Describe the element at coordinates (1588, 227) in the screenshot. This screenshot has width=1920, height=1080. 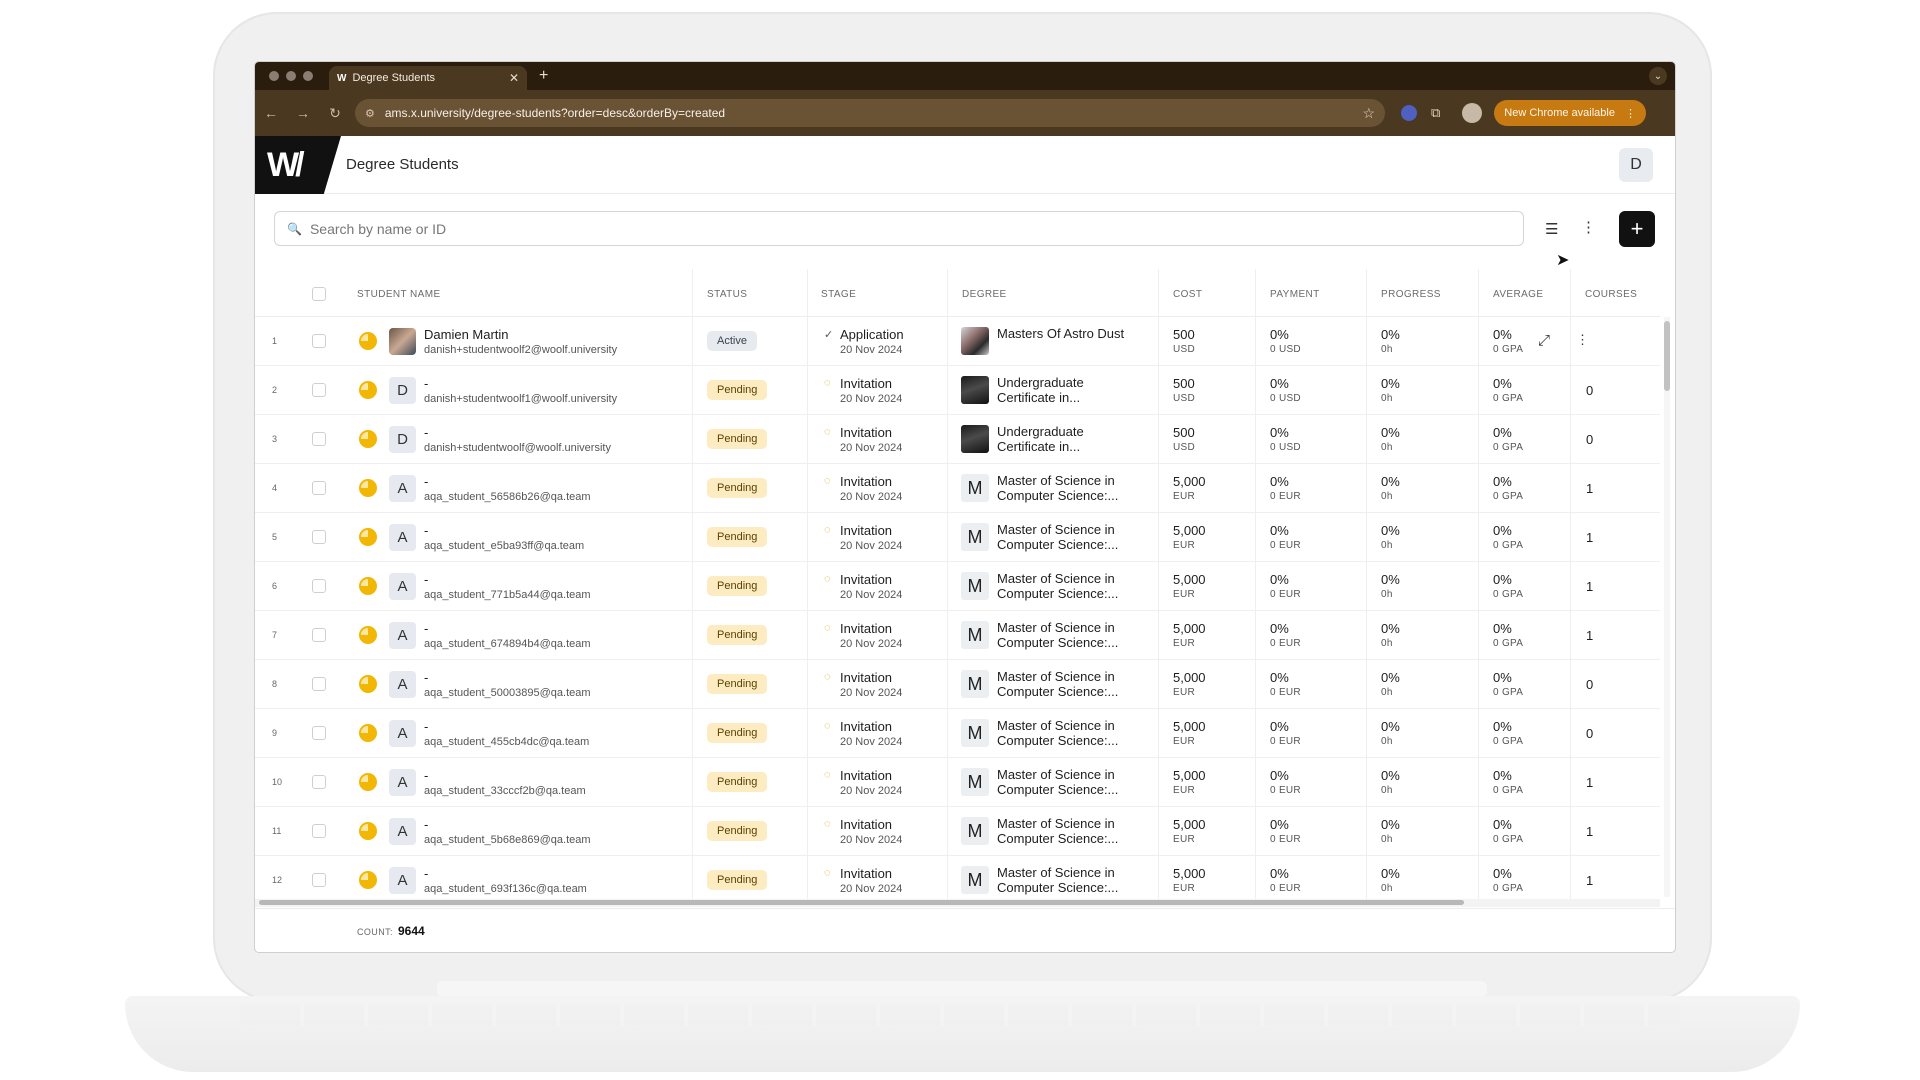
I see `more-vertical-icon: ⋮` at that location.